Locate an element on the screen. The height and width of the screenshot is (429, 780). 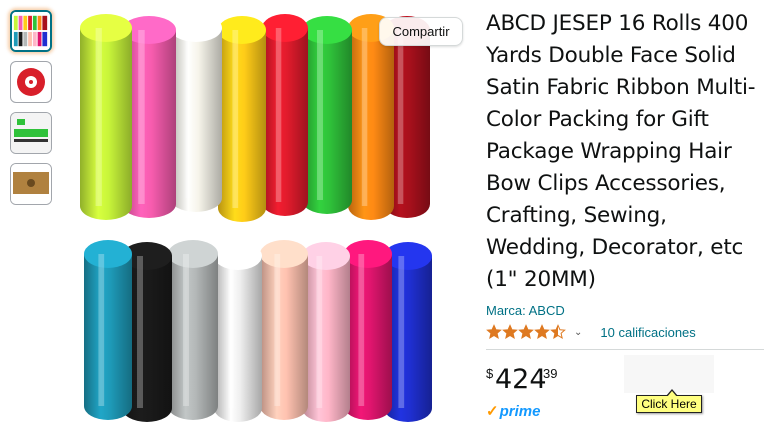
thumbnail-red-roll is located at coordinates (31, 82).